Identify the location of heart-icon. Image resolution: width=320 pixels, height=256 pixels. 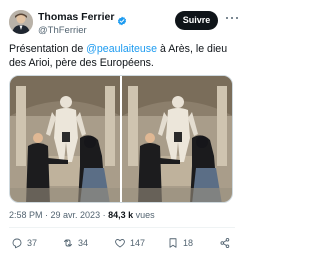
(120, 243).